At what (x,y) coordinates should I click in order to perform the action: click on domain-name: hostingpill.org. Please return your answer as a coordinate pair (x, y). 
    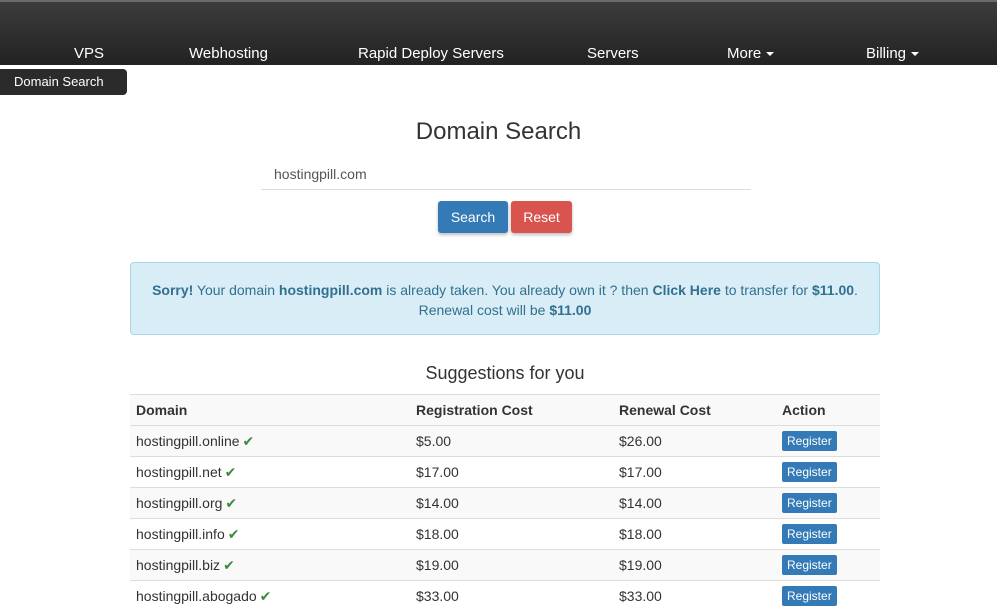
    Looking at the image, I should click on (179, 502).